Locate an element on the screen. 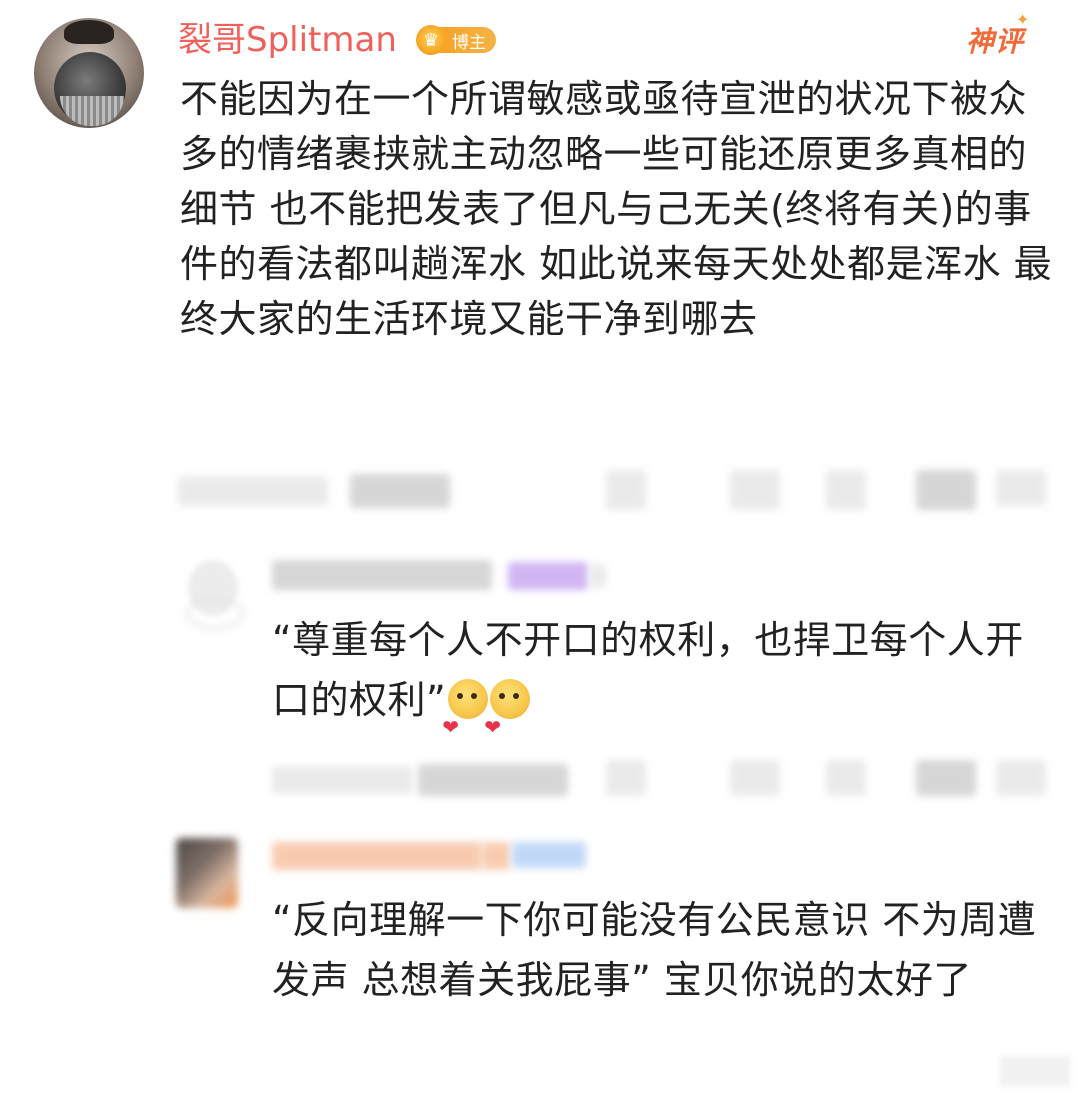 The width and height of the screenshot is (1080, 1095). hot-comment-tag: 神评 ✦ is located at coordinates (997, 35).